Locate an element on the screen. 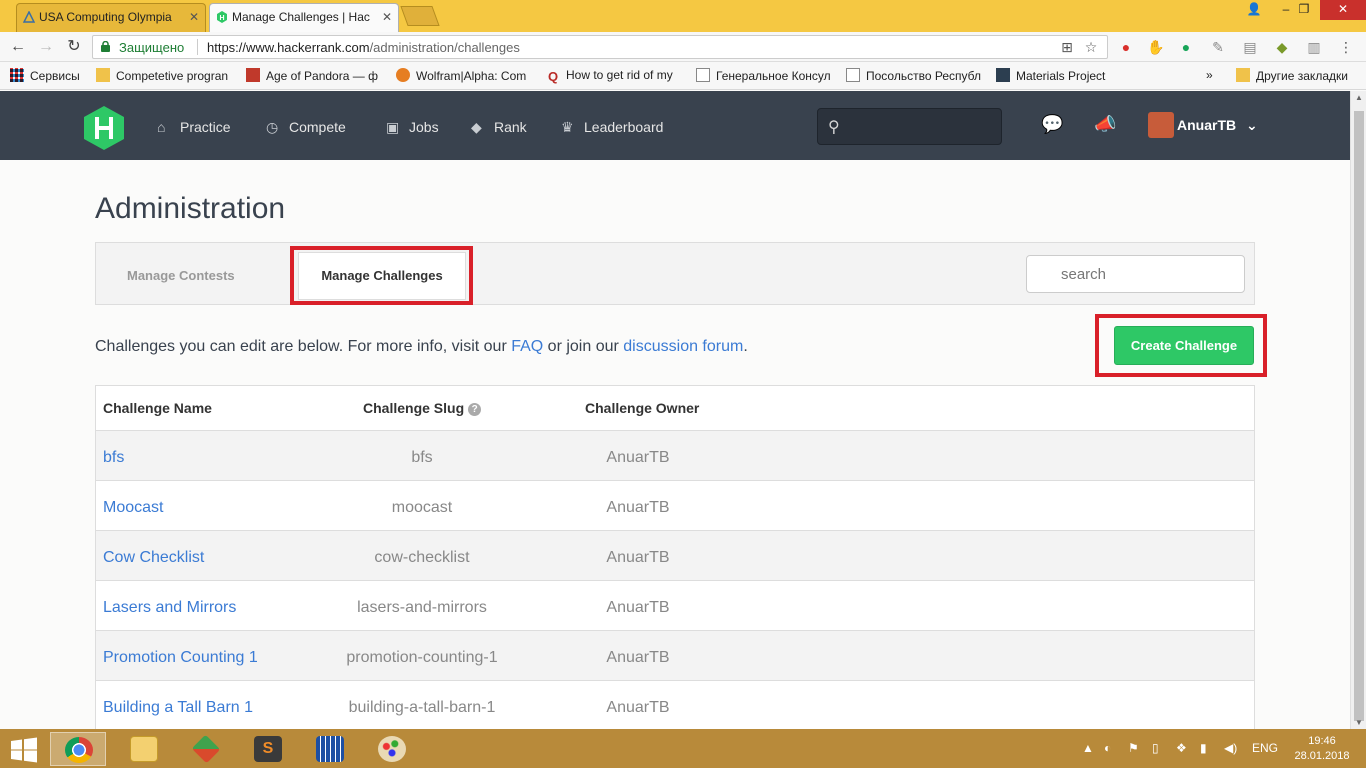 This screenshot has height=768, width=1366. nav-rank: ◆ Rank is located at coordinates (499, 127).